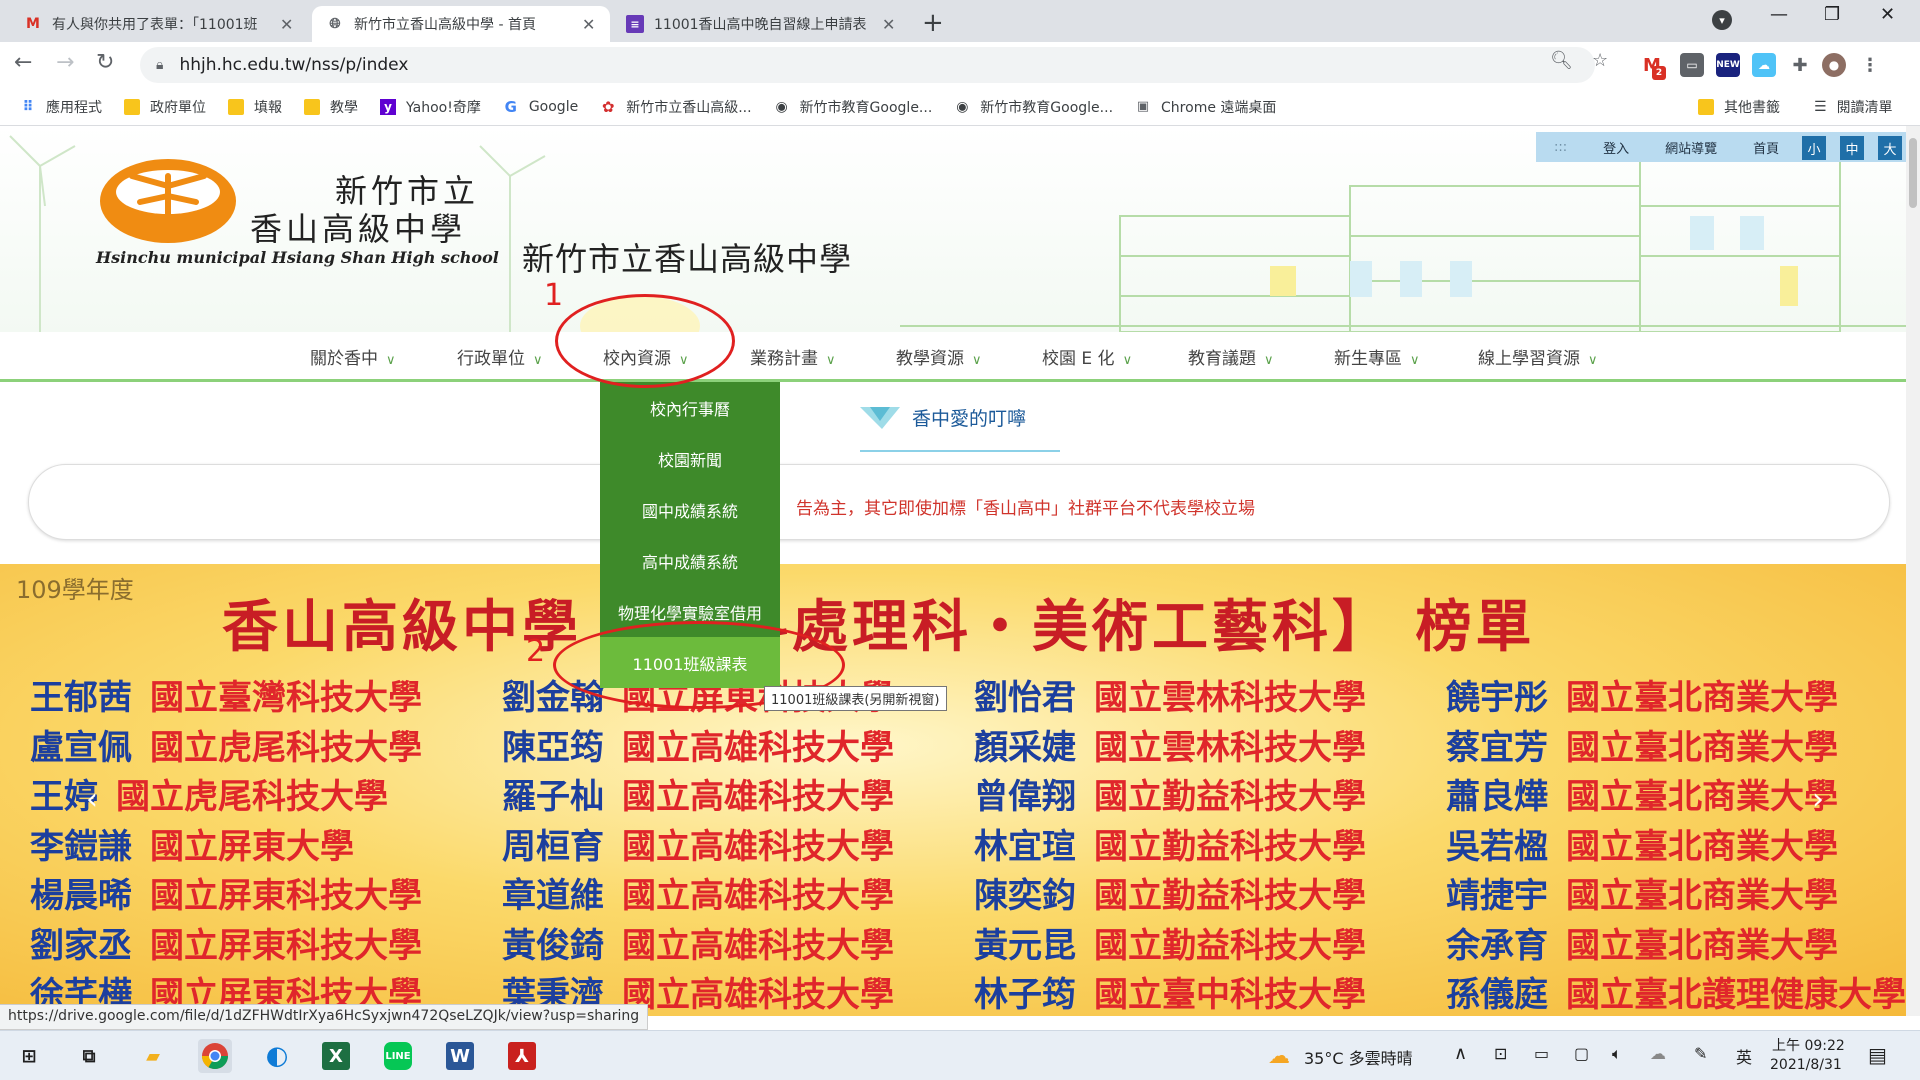 This screenshot has height=1080, width=1920. What do you see at coordinates (1358, 1057) in the screenshot?
I see `weather-text: 35°C 多雲時晴` at bounding box center [1358, 1057].